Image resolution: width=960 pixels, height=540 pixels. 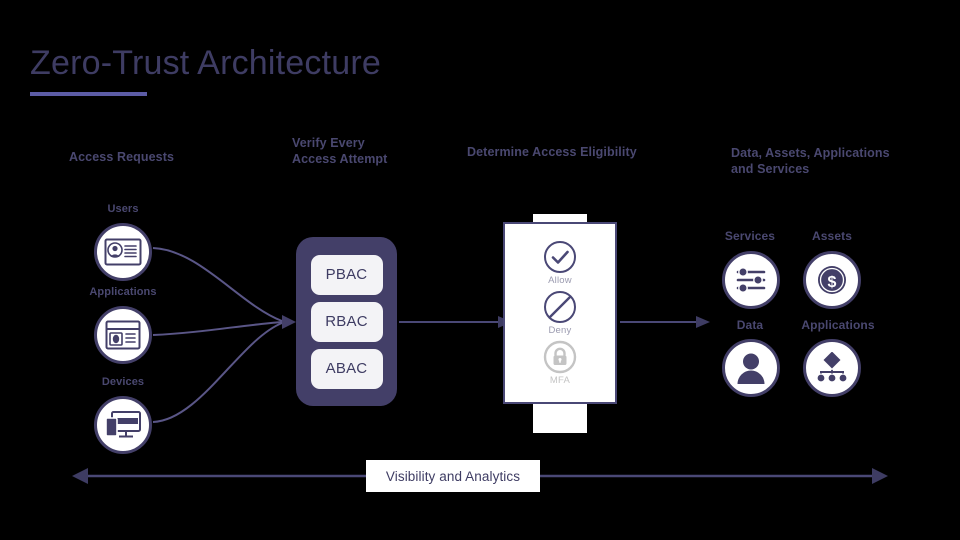 I want to click on sliders-icon, so click(x=751, y=280).